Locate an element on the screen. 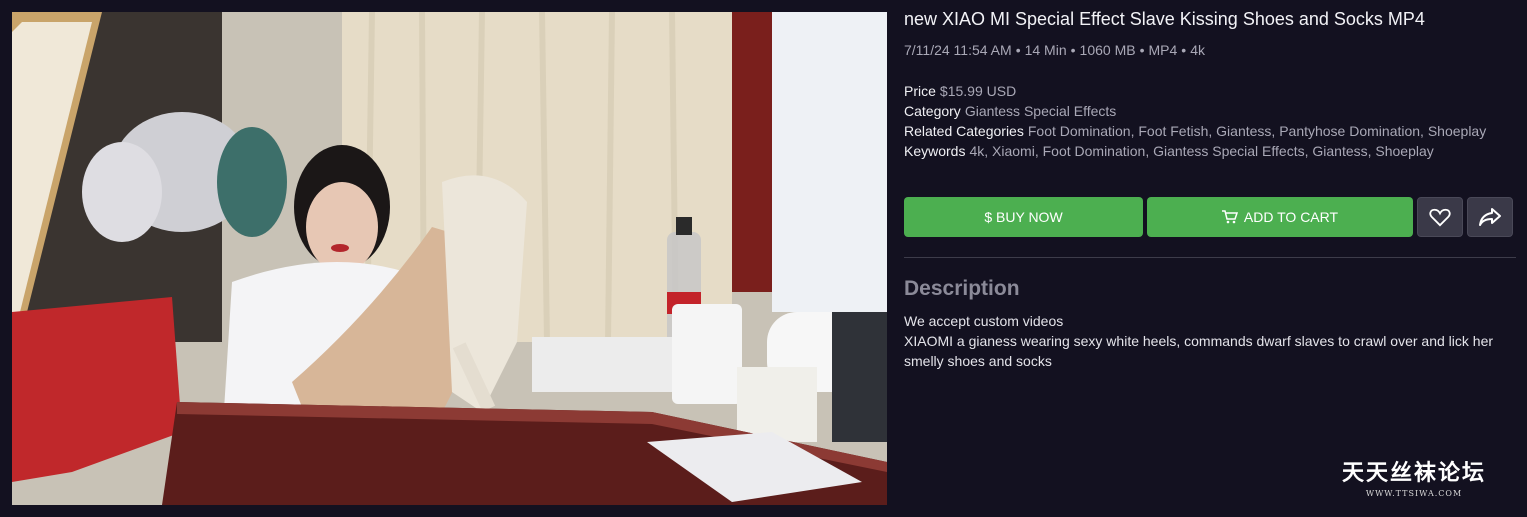 The width and height of the screenshot is (1527, 517). meta-size: 1060 MB is located at coordinates (1107, 50).